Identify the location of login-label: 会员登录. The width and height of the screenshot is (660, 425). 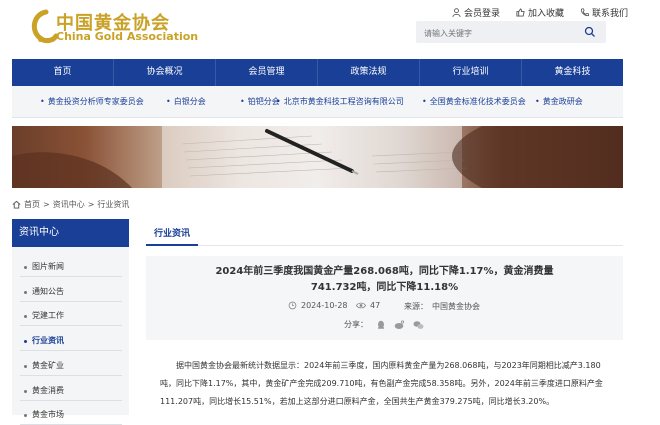
(482, 13).